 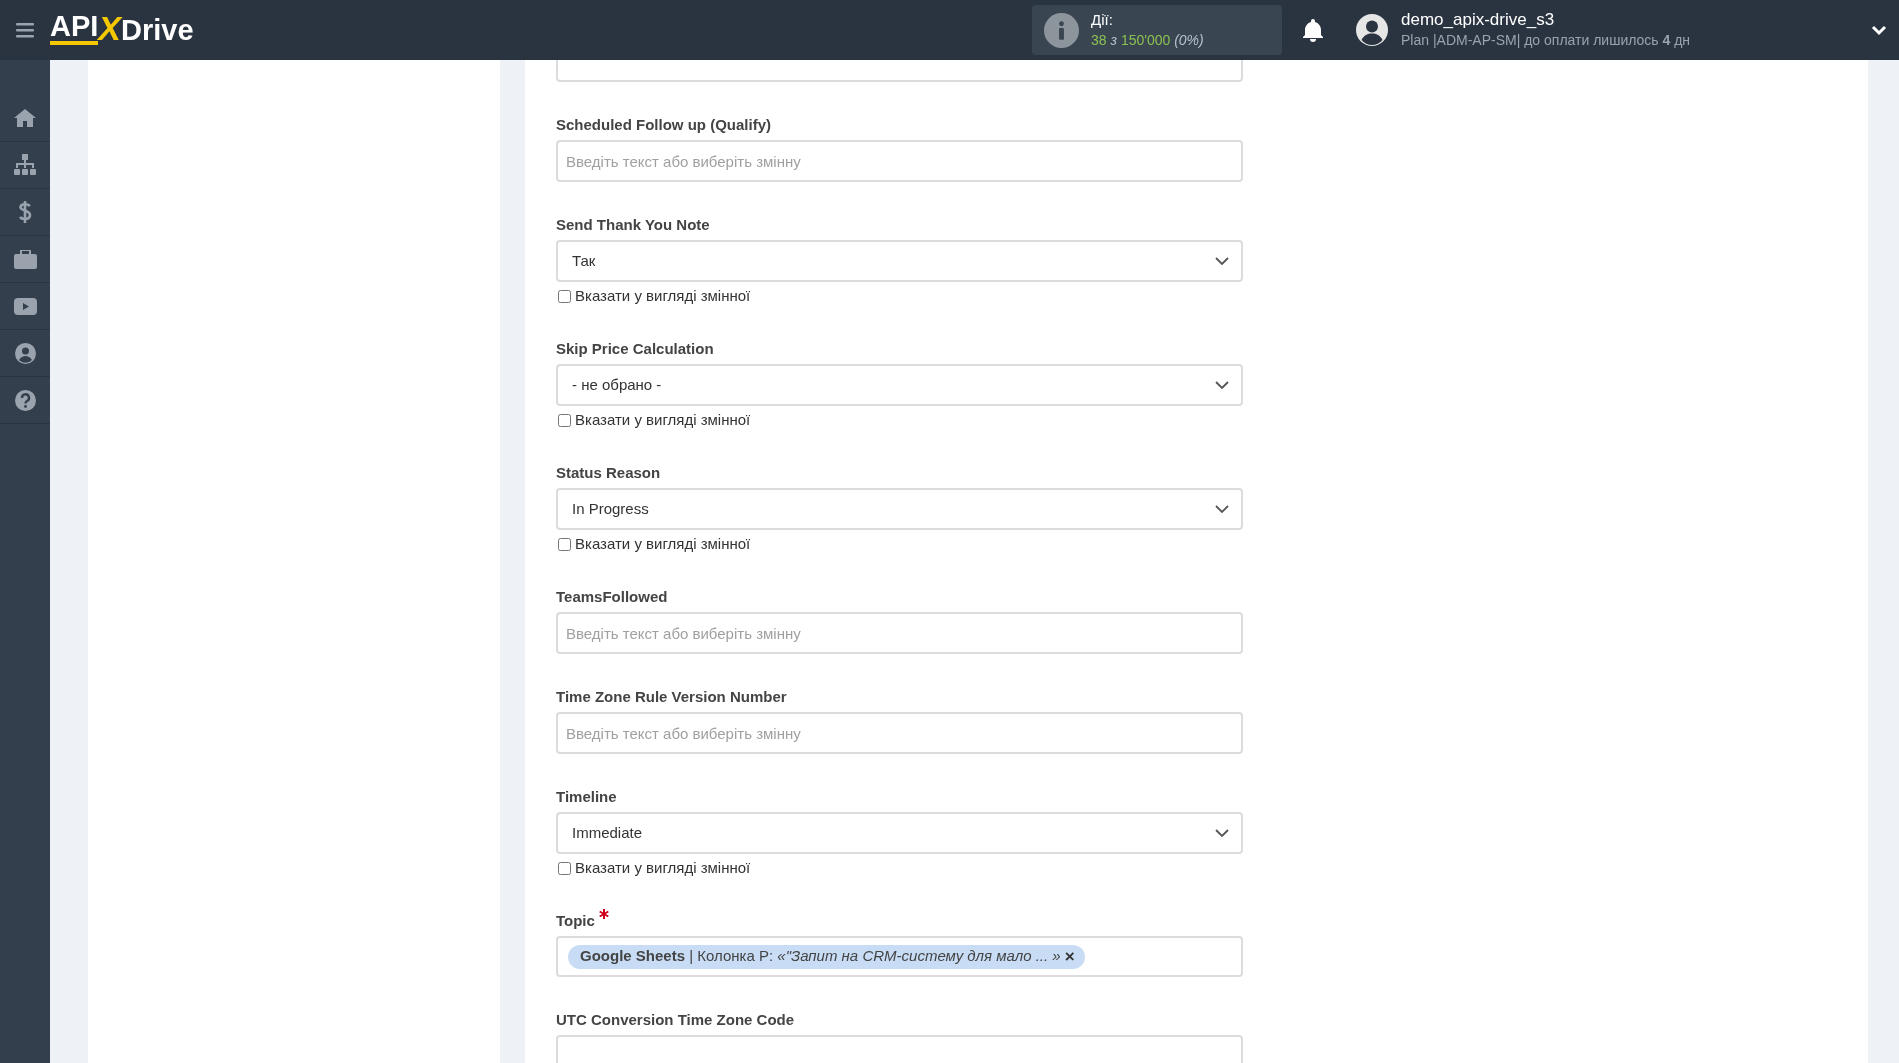 I want to click on home-icon, so click(x=25, y=118).